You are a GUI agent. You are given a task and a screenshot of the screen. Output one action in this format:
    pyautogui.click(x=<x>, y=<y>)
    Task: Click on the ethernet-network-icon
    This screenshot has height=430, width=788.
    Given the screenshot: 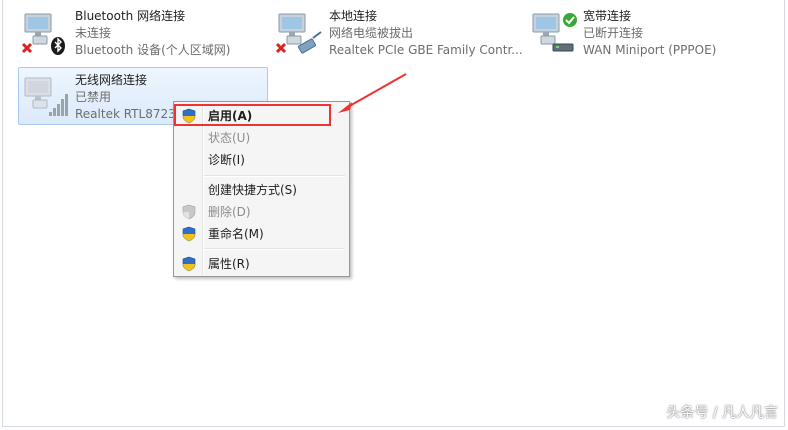 What is the action you would take?
    pyautogui.click(x=298, y=33)
    